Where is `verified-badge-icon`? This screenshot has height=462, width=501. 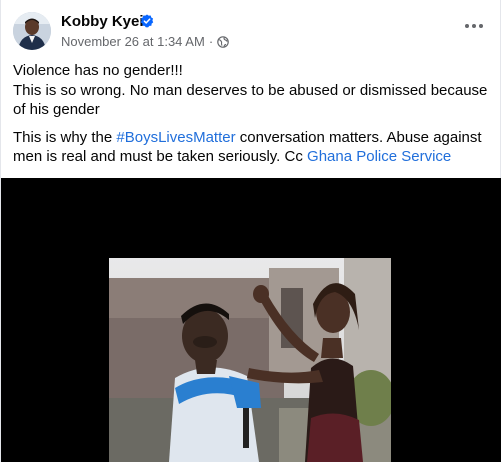 verified-badge-icon is located at coordinates (147, 21).